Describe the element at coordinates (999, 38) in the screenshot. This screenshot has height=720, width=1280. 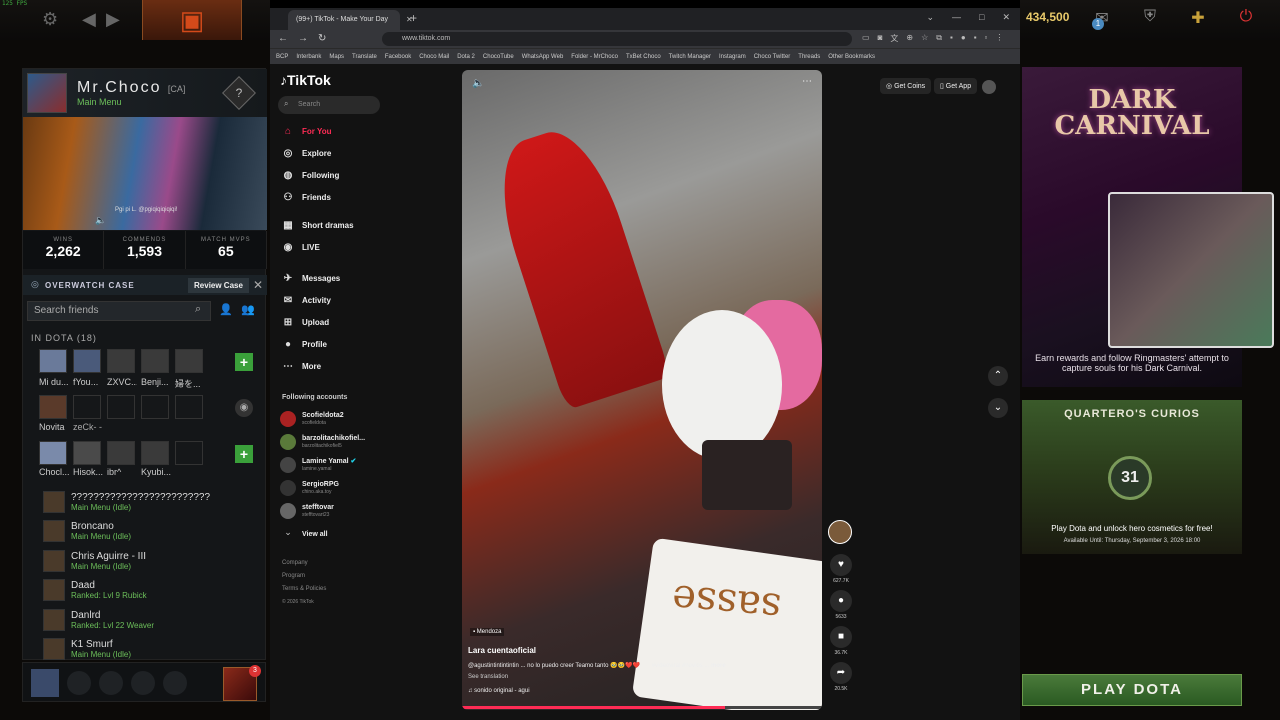
I see `menu-icon: ⋮` at that location.